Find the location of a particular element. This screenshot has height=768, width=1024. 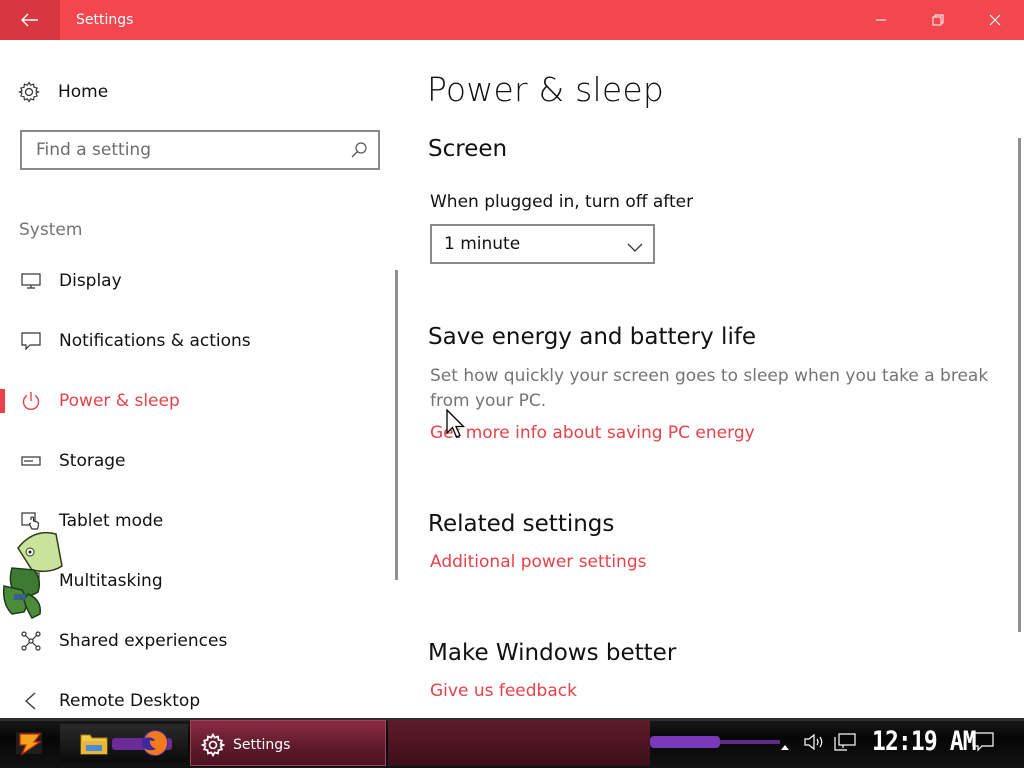

chevron-down-icon is located at coordinates (635, 247).